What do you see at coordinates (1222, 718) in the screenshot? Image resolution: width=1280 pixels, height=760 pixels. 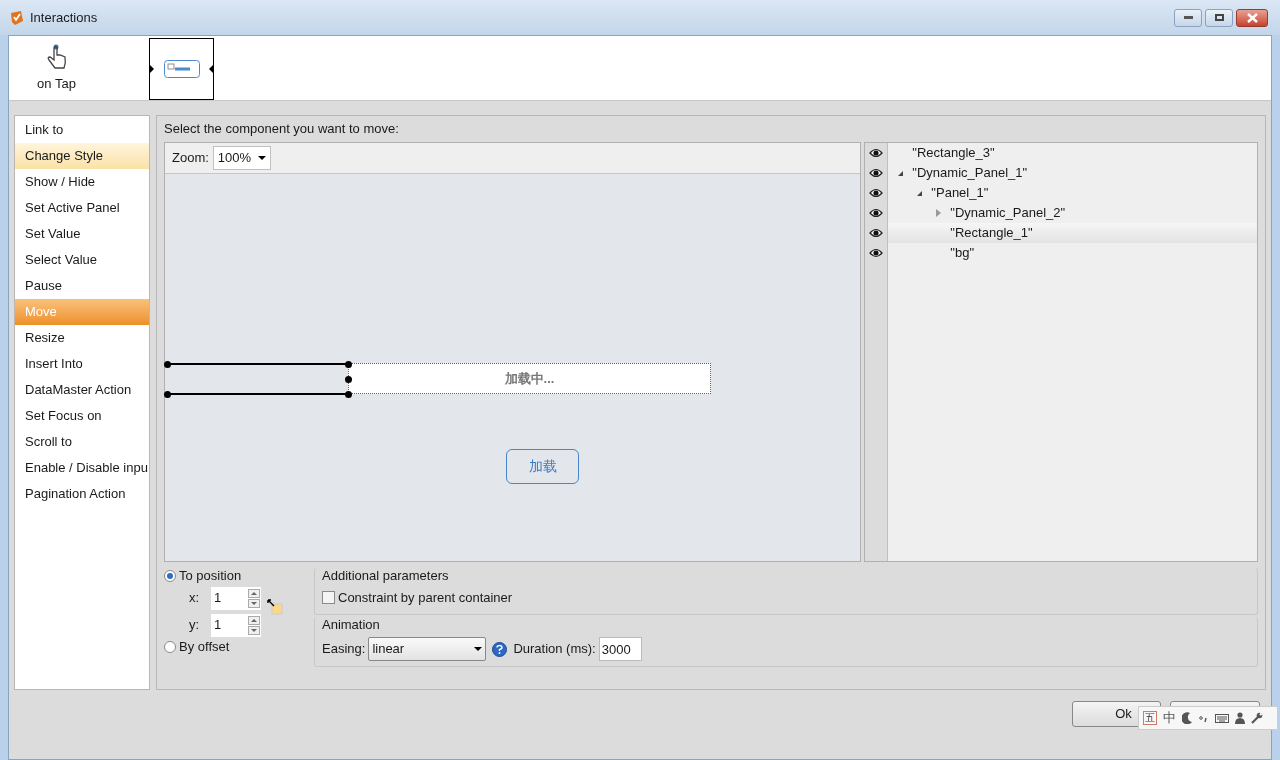 I see `keyboard-icon` at bounding box center [1222, 718].